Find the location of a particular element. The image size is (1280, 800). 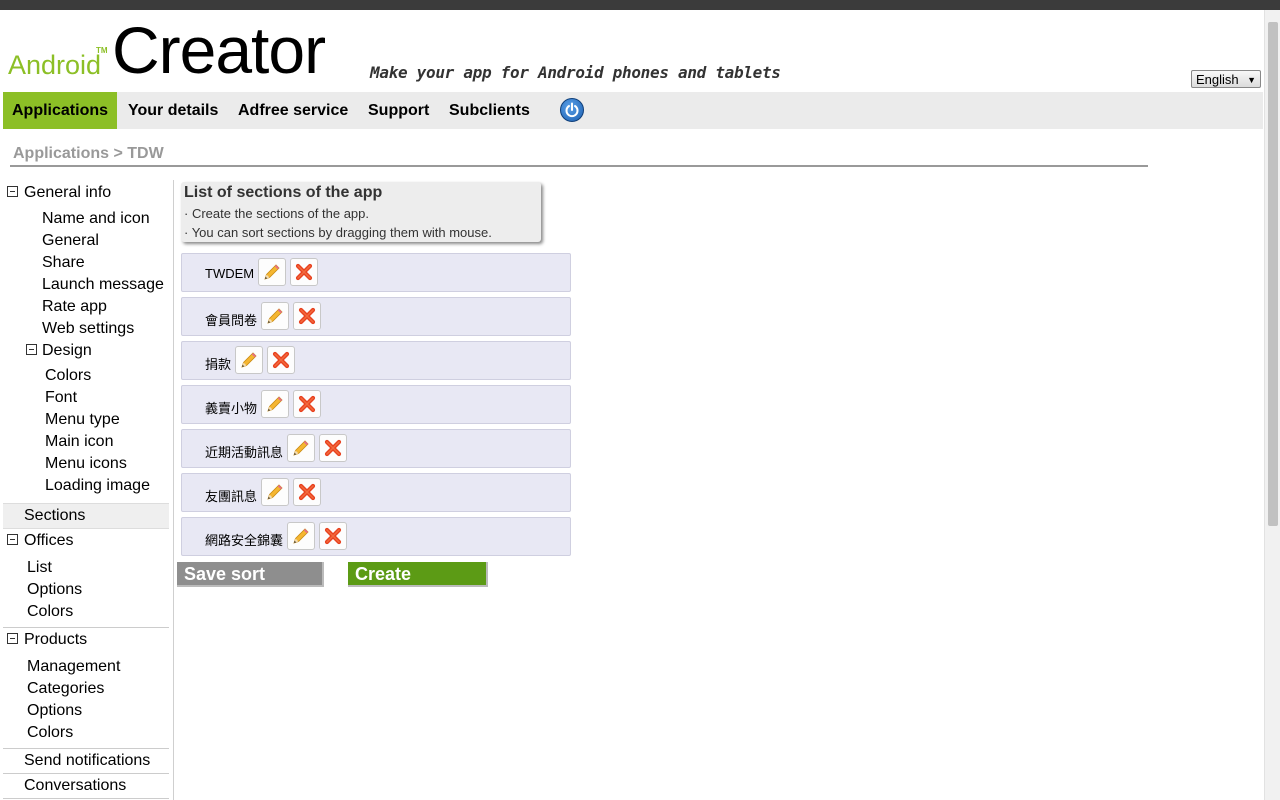

sidebar-item-products-management: Management is located at coordinates (73, 667).